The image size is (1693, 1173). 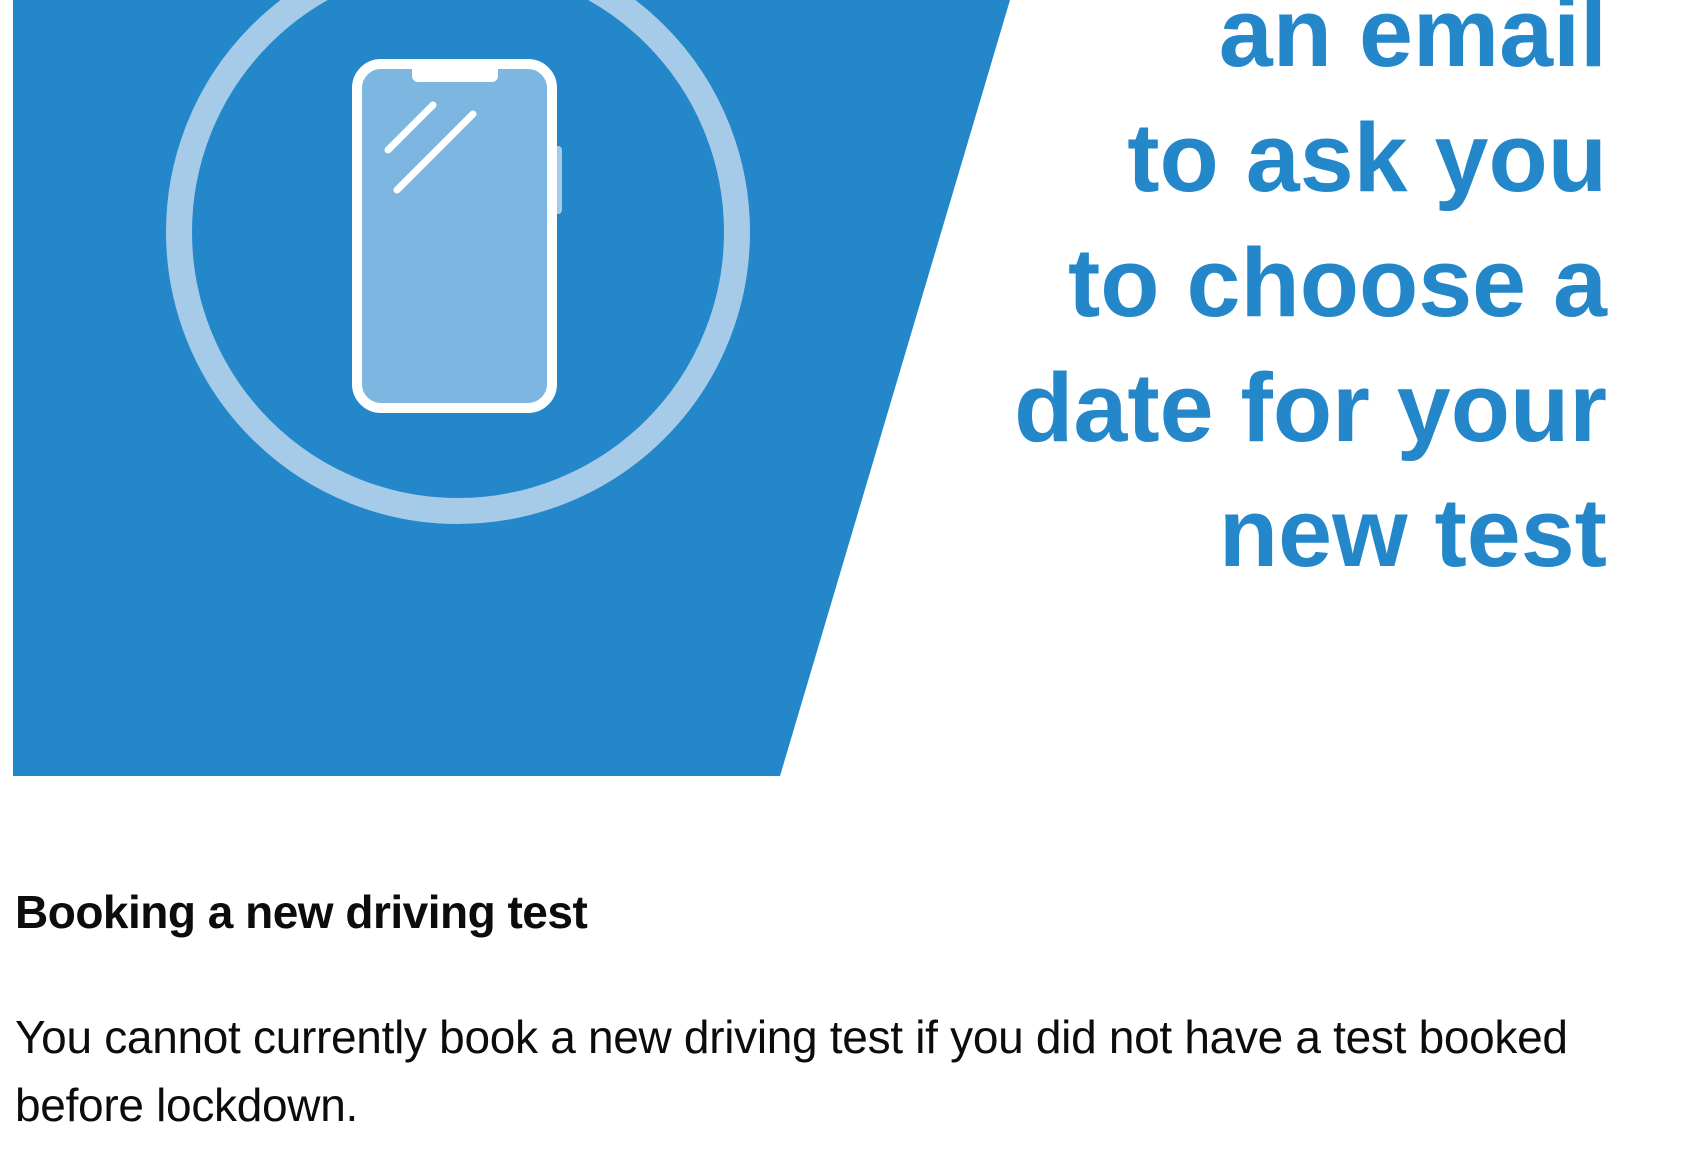 I want to click on headline-line: an email, so click(x=1412, y=43).